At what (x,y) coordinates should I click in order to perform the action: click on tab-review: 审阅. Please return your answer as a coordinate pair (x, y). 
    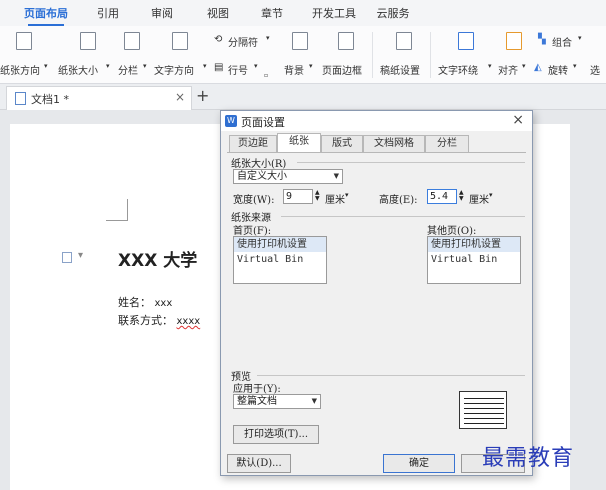
    Looking at the image, I should click on (162, 14).